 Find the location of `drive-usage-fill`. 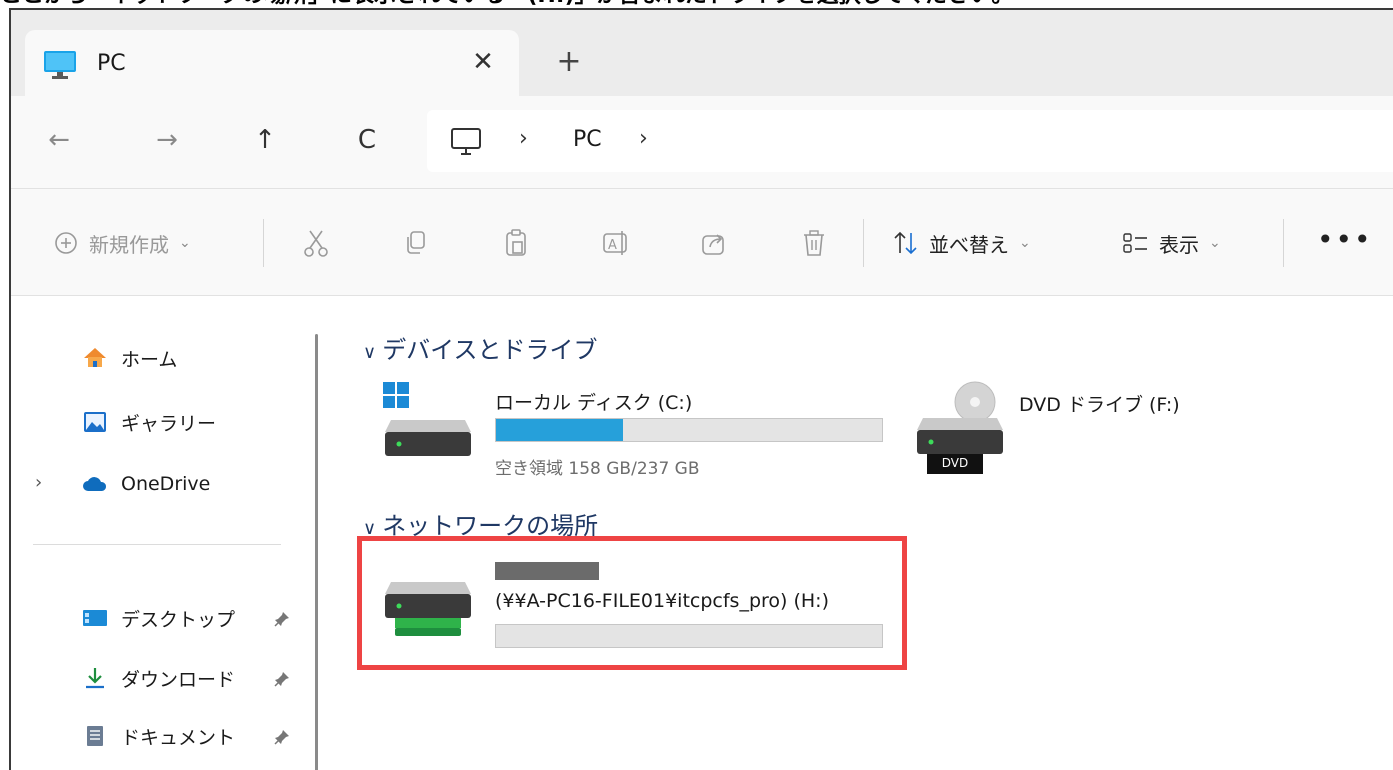

drive-usage-fill is located at coordinates (560, 430).